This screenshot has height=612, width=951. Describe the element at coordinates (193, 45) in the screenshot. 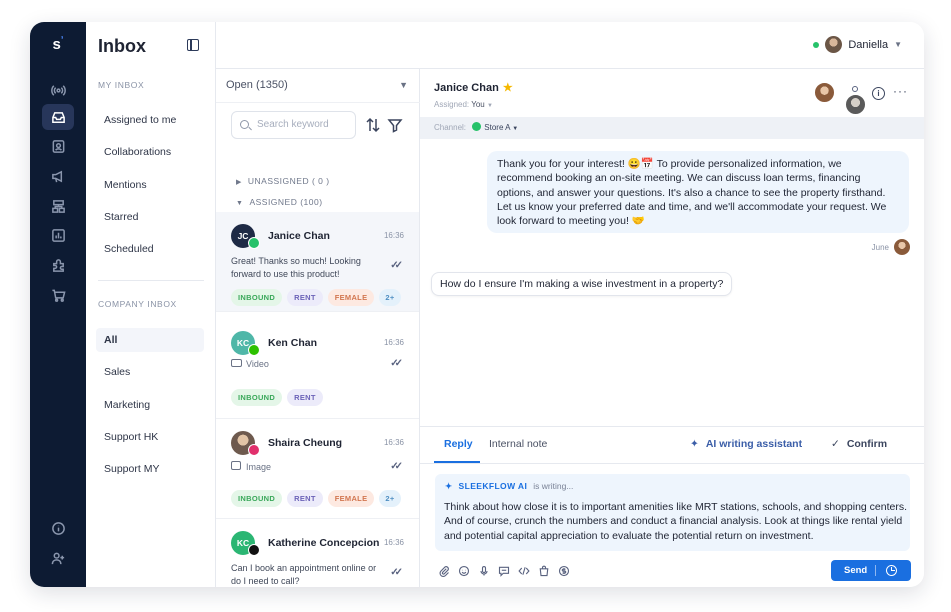

I see `collapse-sidebar-icon` at that location.